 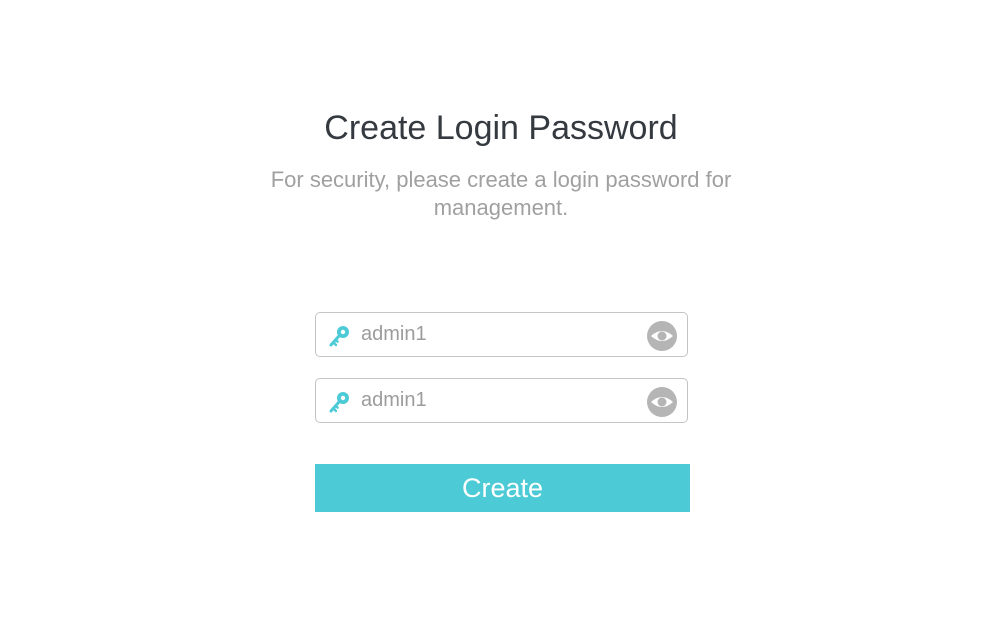 I want to click on confirm-password-field, so click(x=501, y=400).